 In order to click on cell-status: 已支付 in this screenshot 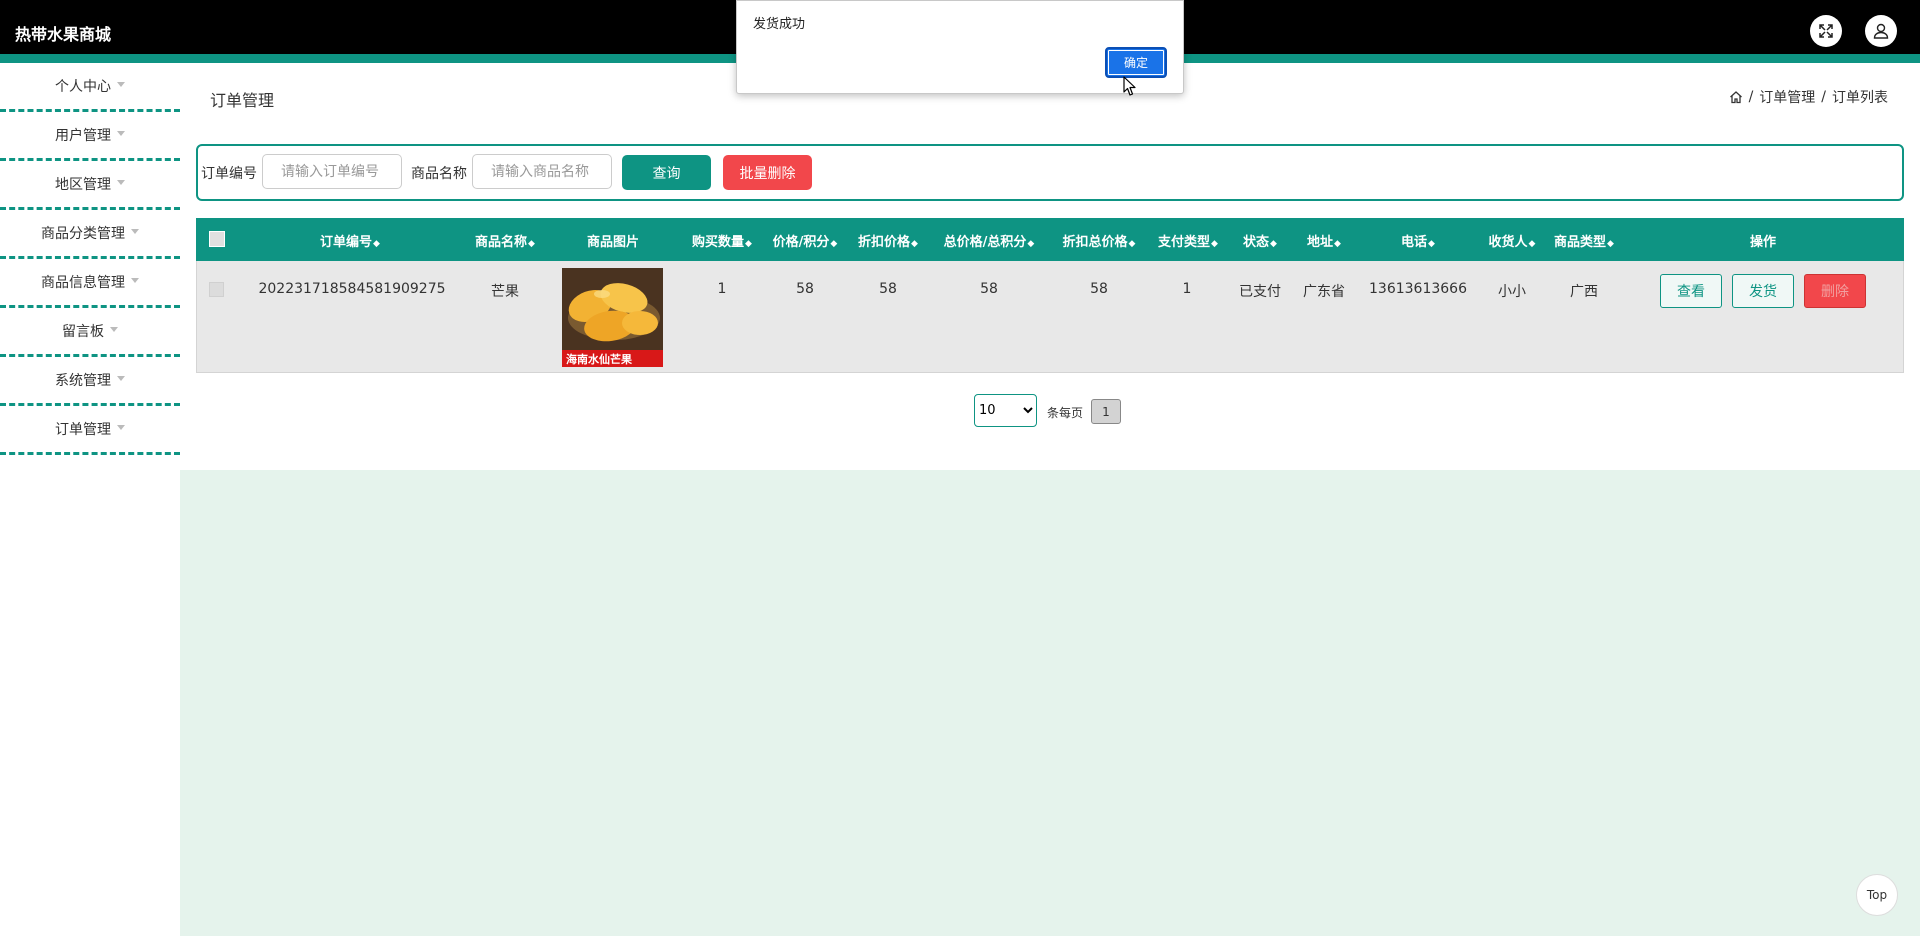, I will do `click(1260, 292)`.